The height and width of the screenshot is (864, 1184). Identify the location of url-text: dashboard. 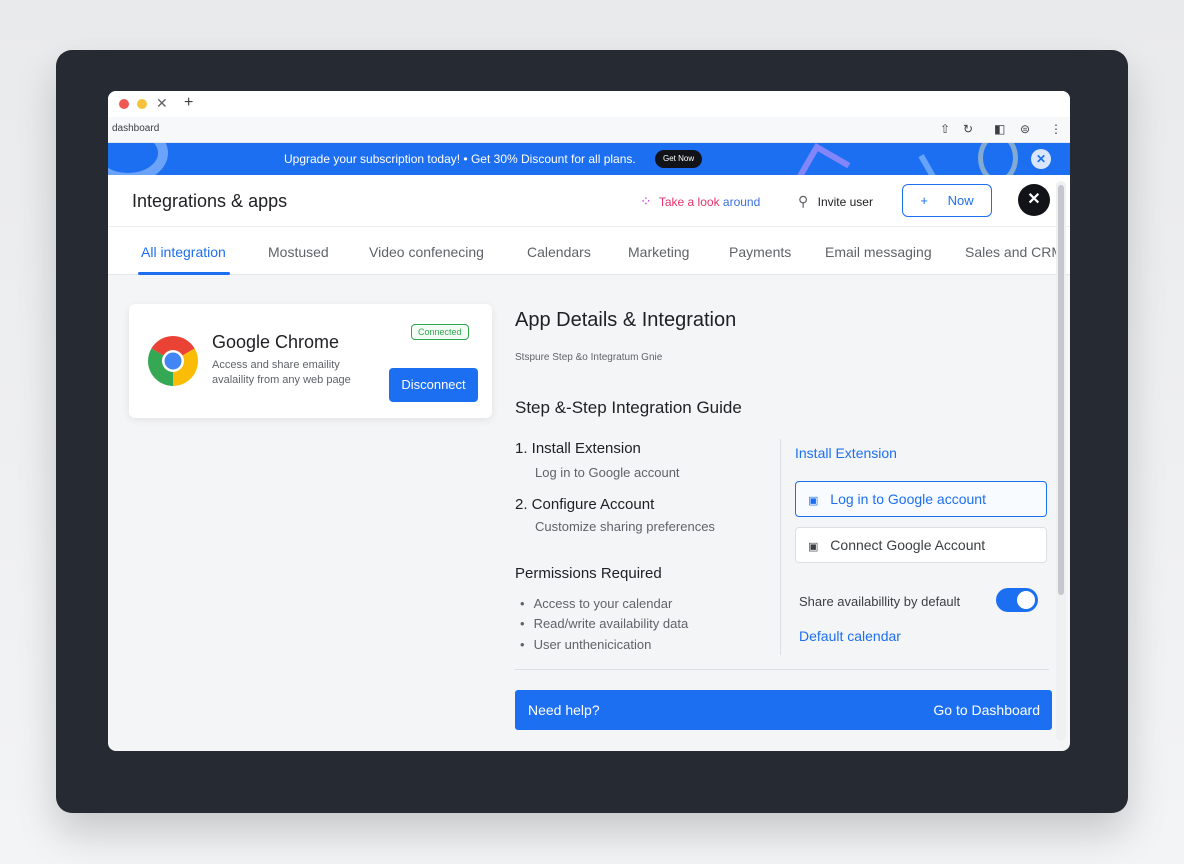
(135, 128).